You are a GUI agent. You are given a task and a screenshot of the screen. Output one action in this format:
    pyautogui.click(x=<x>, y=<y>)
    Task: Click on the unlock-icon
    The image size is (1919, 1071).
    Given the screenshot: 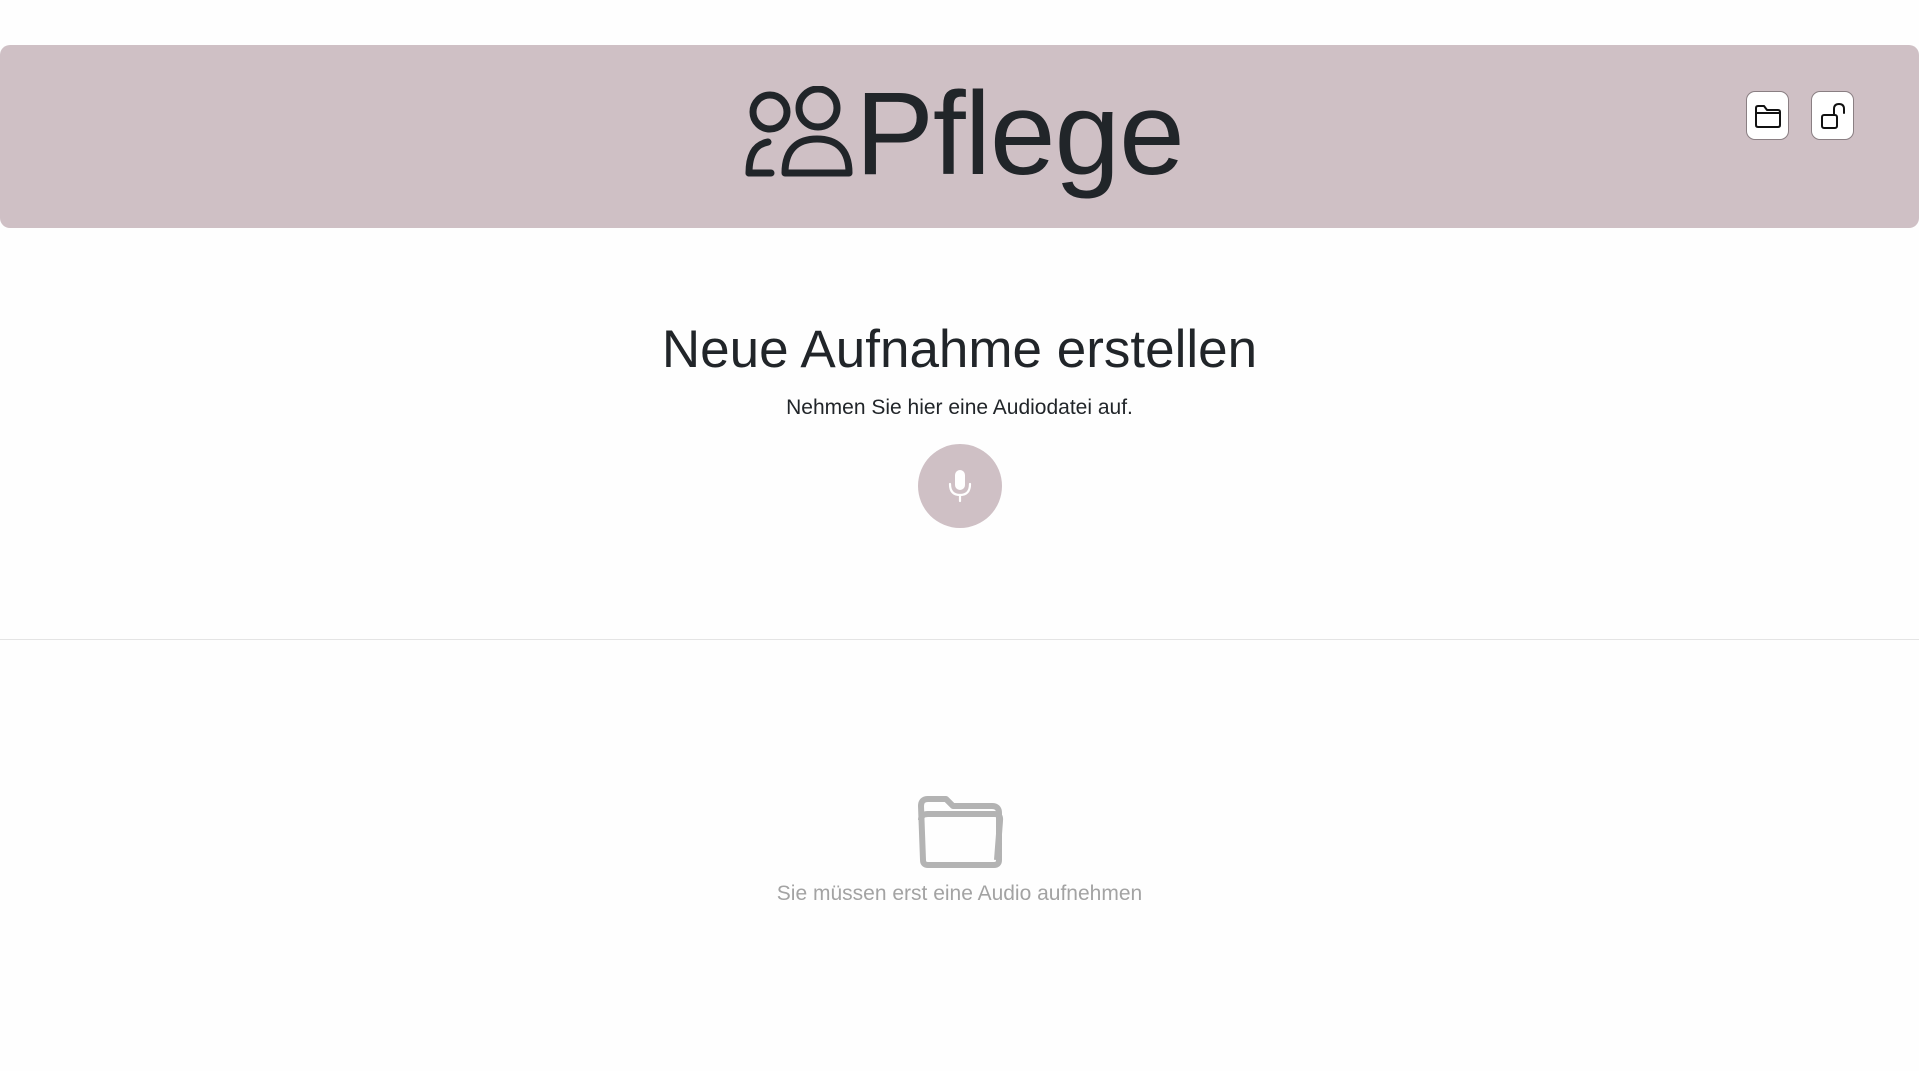 What is the action you would take?
    pyautogui.click(x=1832, y=115)
    